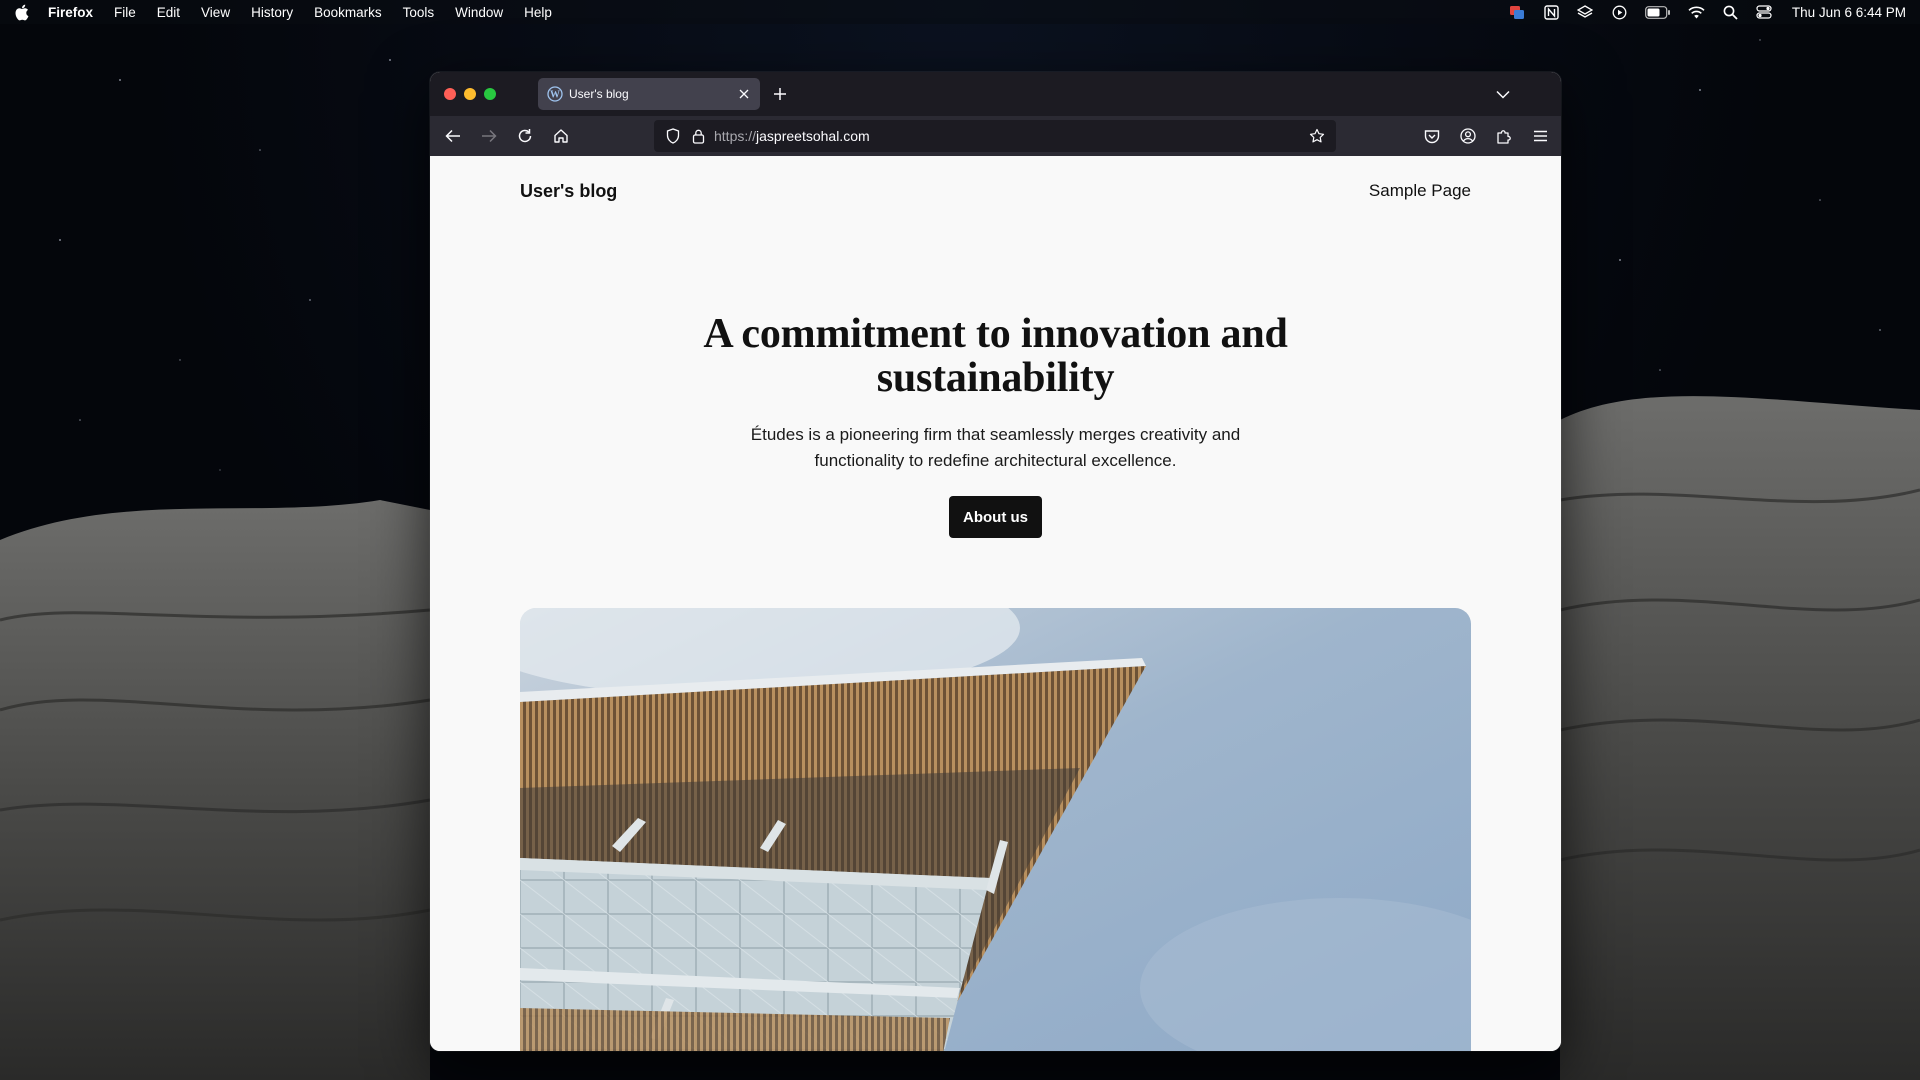  I want to click on home-icon, so click(561, 136).